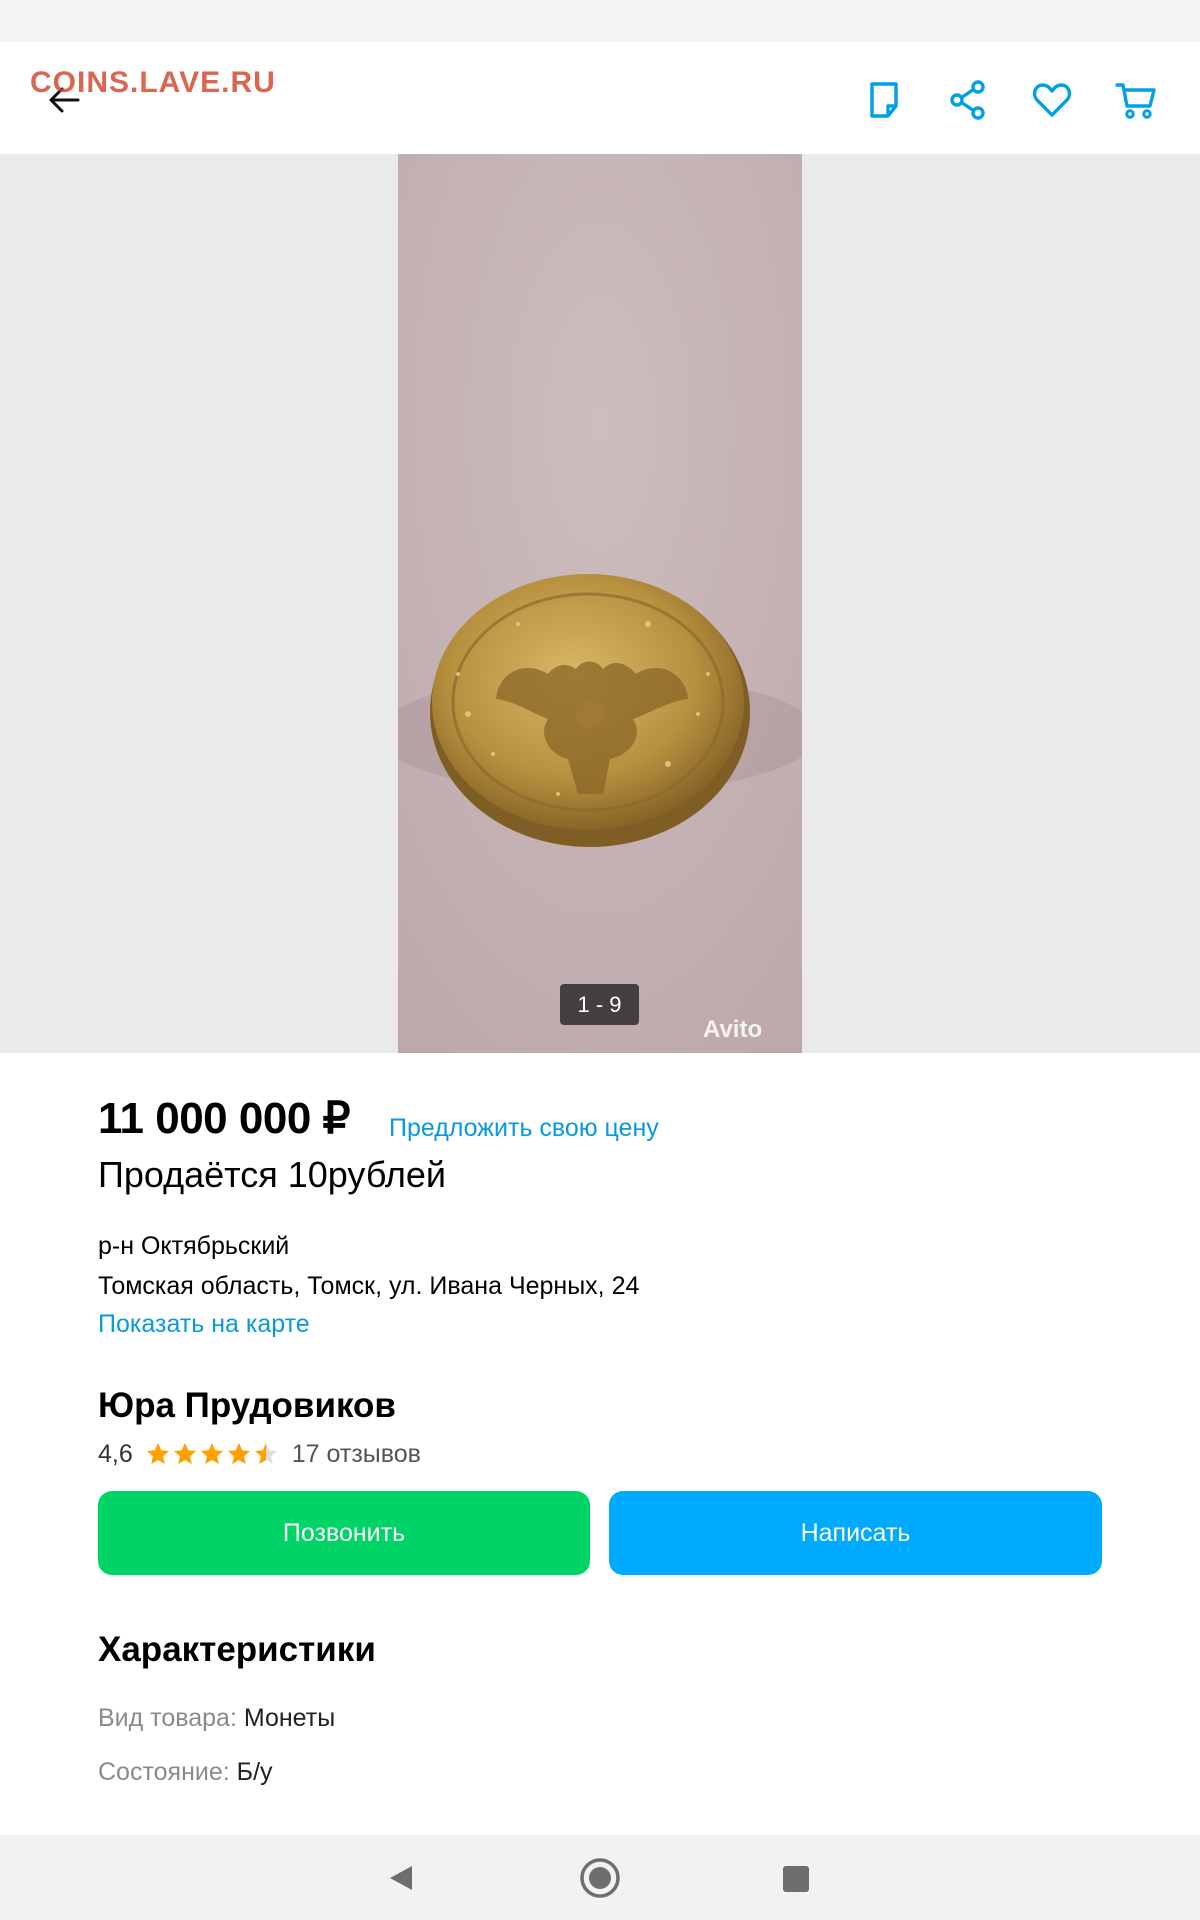 Image resolution: width=1200 pixels, height=1920 pixels. What do you see at coordinates (344, 1533) in the screenshot?
I see `call-button: Позвонить` at bounding box center [344, 1533].